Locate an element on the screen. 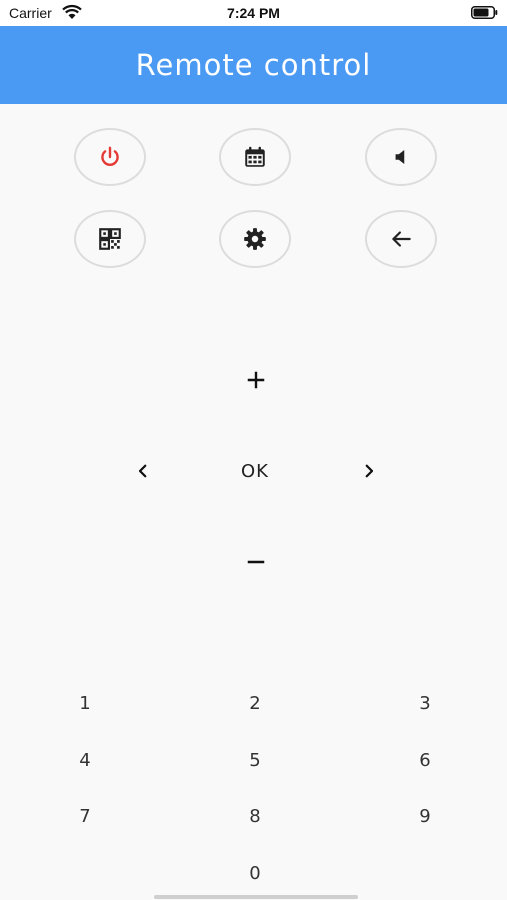  mute-button is located at coordinates (401, 157).